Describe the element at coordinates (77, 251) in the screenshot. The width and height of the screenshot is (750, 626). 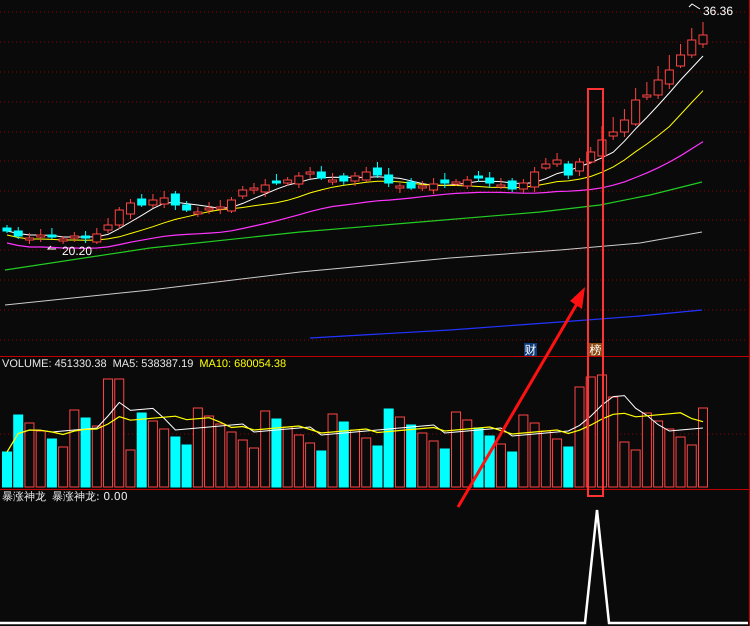
I see `price-label: 20.20` at that location.